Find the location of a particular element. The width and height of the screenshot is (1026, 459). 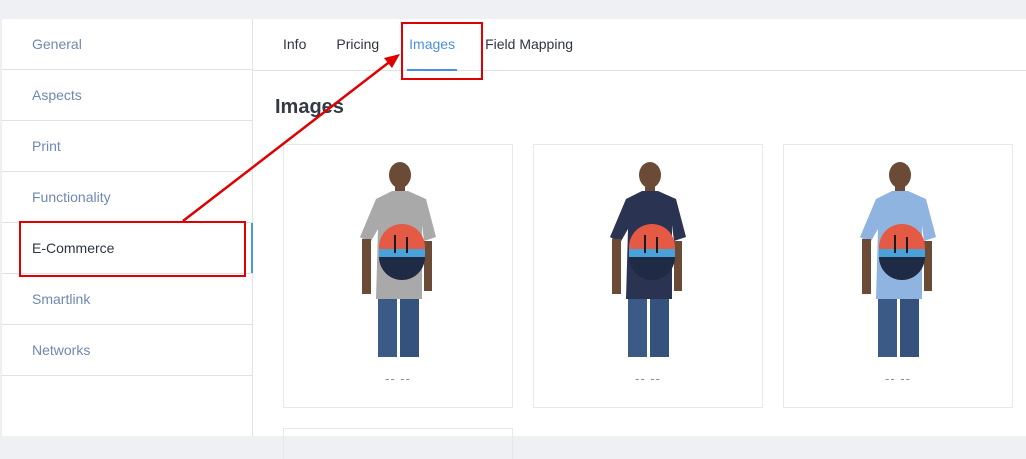

sidebar-item-functionality: Functionality is located at coordinates (127, 197).